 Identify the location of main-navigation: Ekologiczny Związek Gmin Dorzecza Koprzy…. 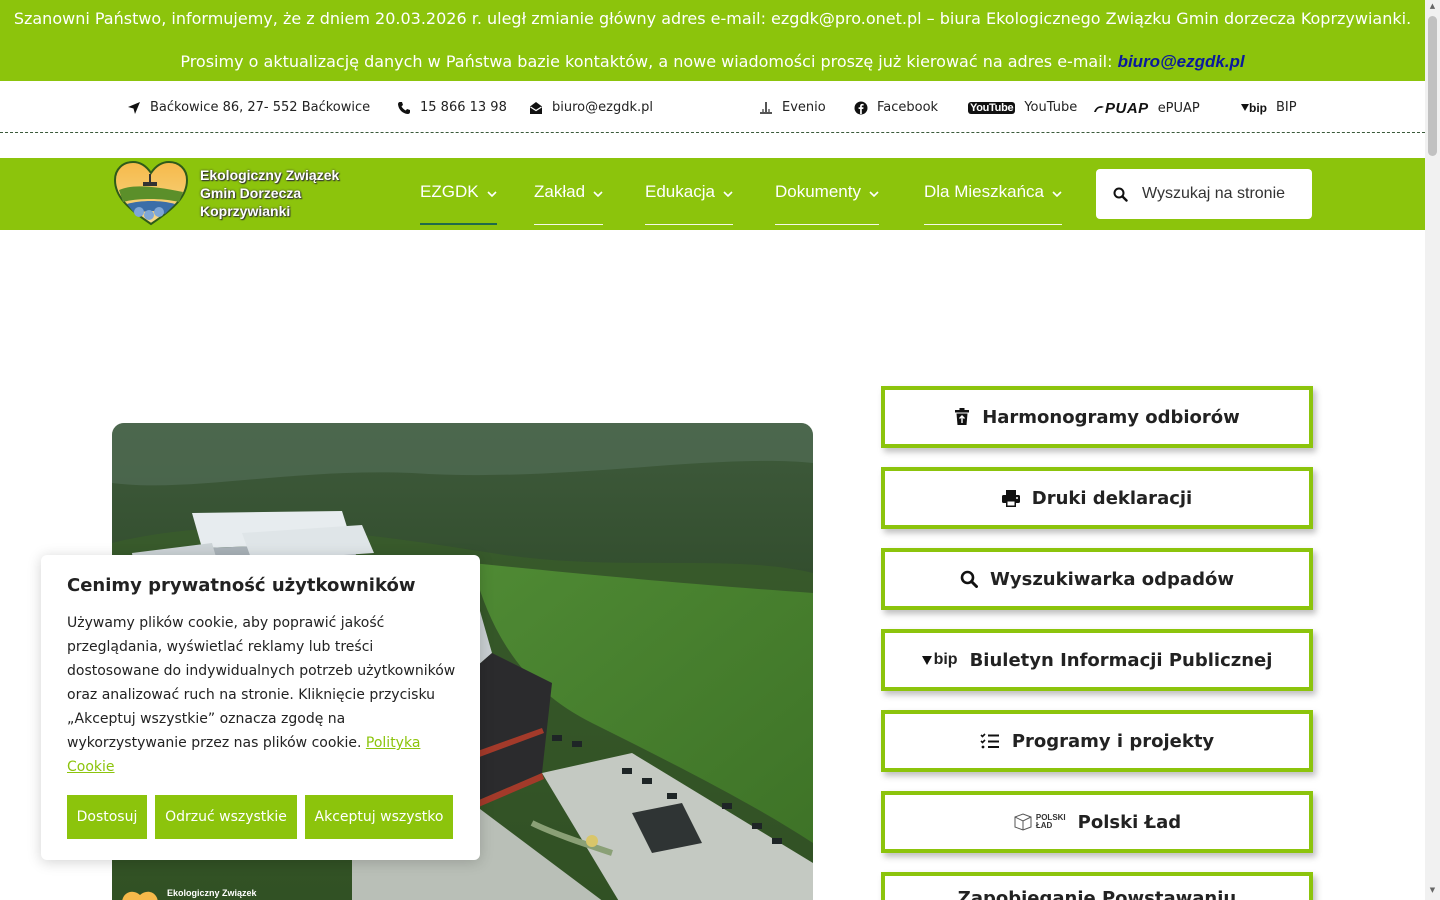
(712, 194).